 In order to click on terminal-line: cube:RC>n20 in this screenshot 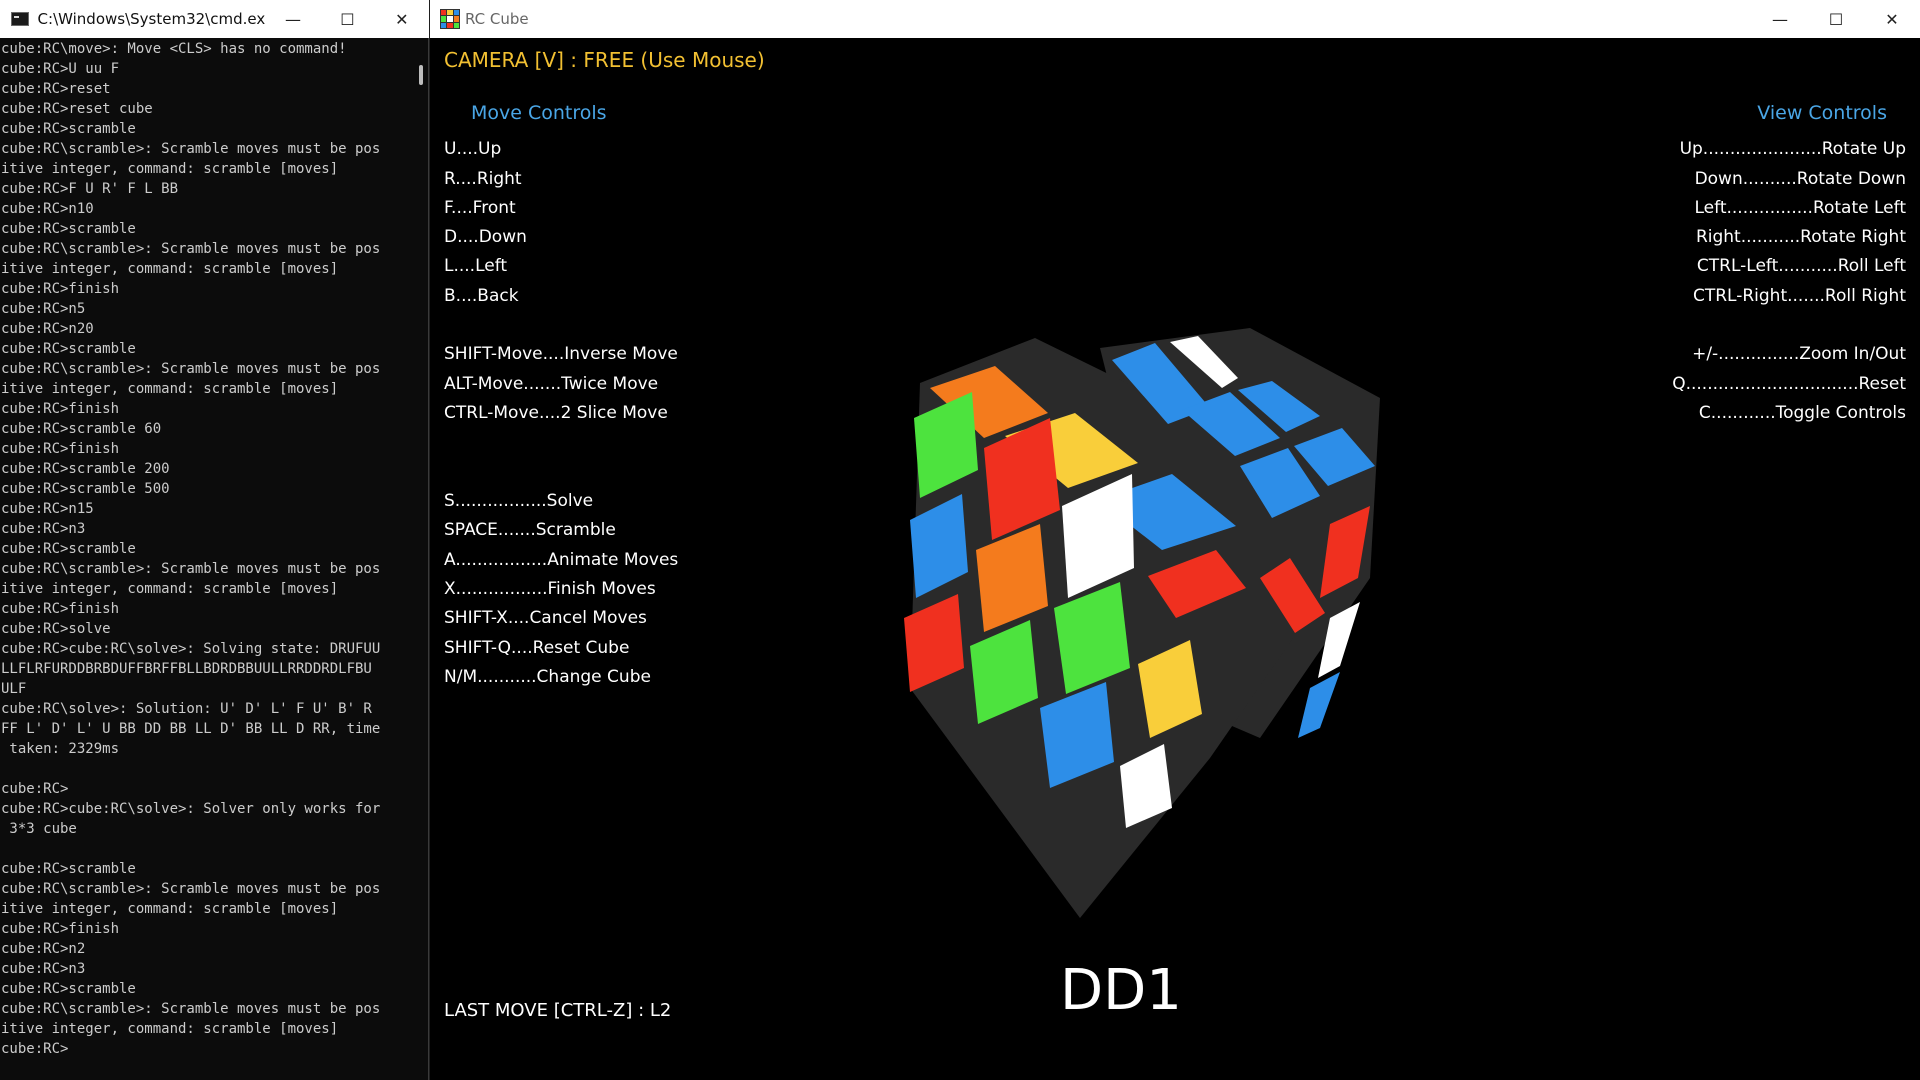, I will do `click(47, 329)`.